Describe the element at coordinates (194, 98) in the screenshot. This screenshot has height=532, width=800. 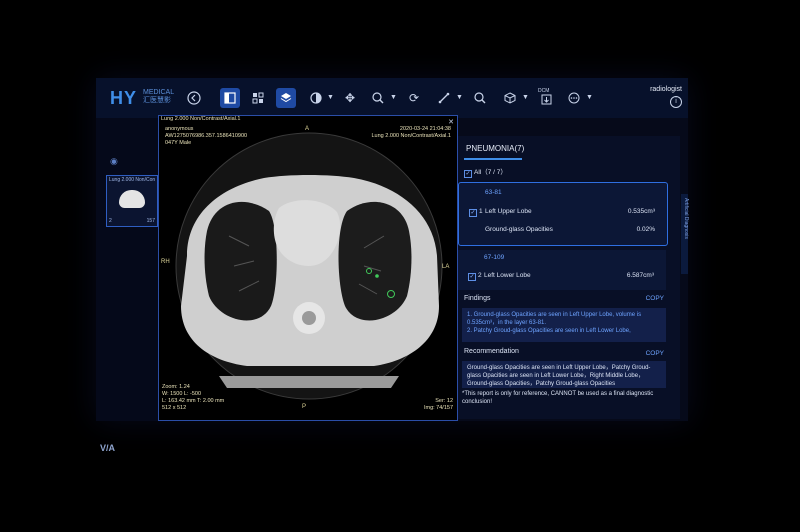
I see `back-icon` at that location.